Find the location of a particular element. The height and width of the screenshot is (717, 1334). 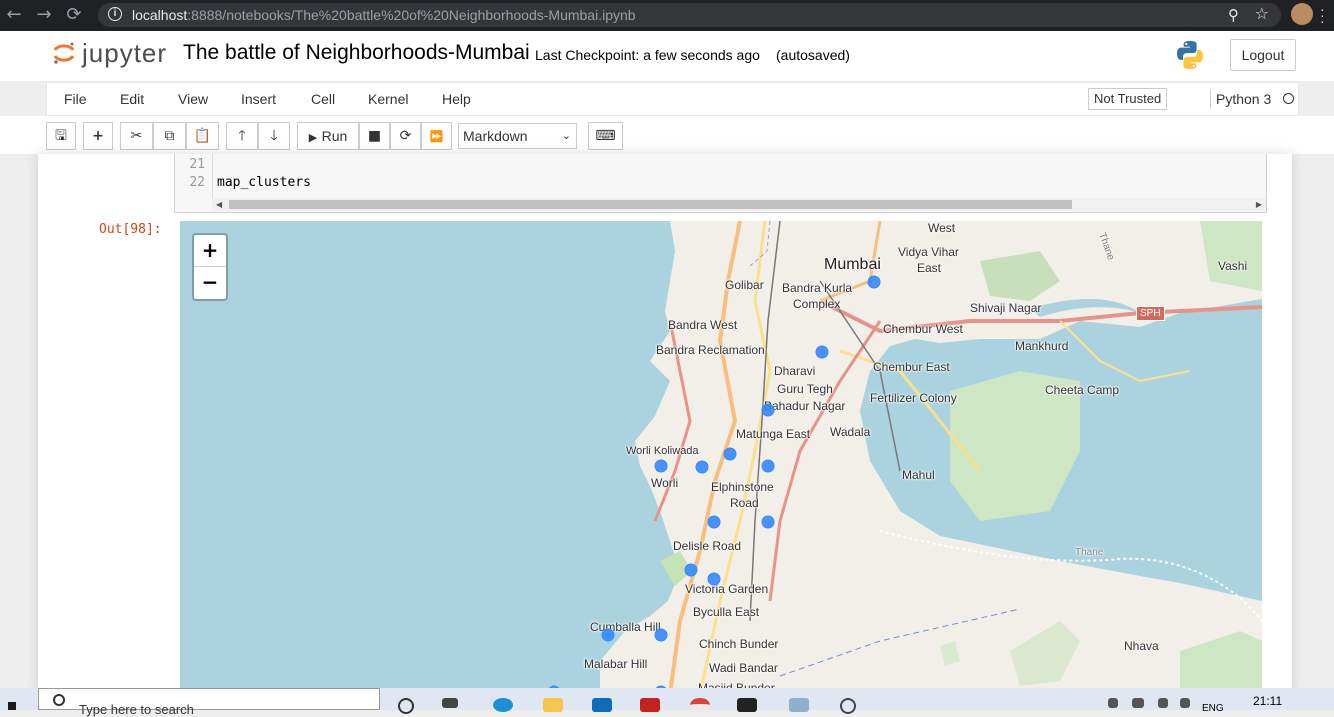

move-up-button: 🡑 is located at coordinates (242, 136).